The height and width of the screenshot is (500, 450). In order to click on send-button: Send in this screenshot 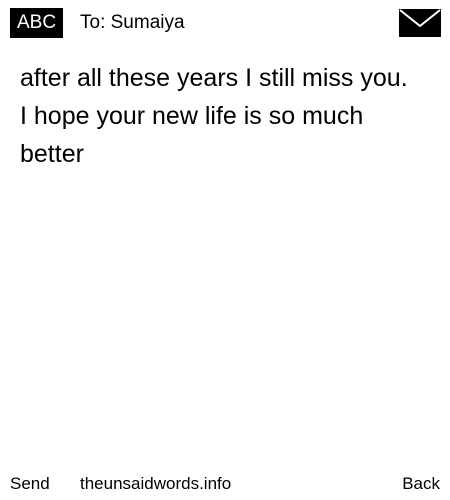, I will do `click(30, 484)`.